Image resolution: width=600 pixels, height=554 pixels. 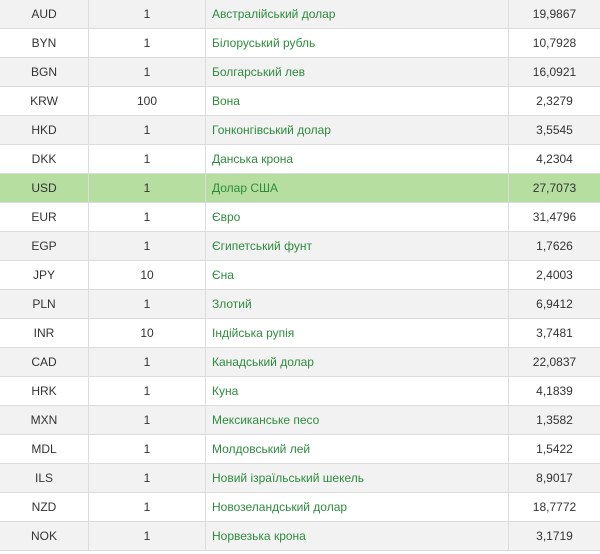 I want to click on exchange-rate: 4,2304, so click(x=554, y=159).